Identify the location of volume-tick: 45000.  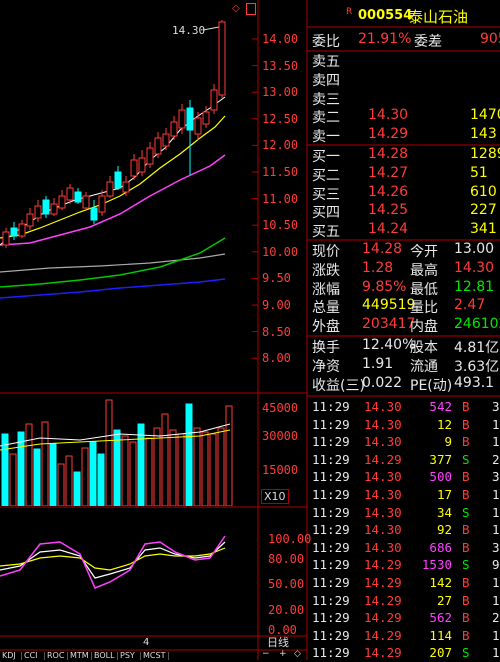
(280, 408).